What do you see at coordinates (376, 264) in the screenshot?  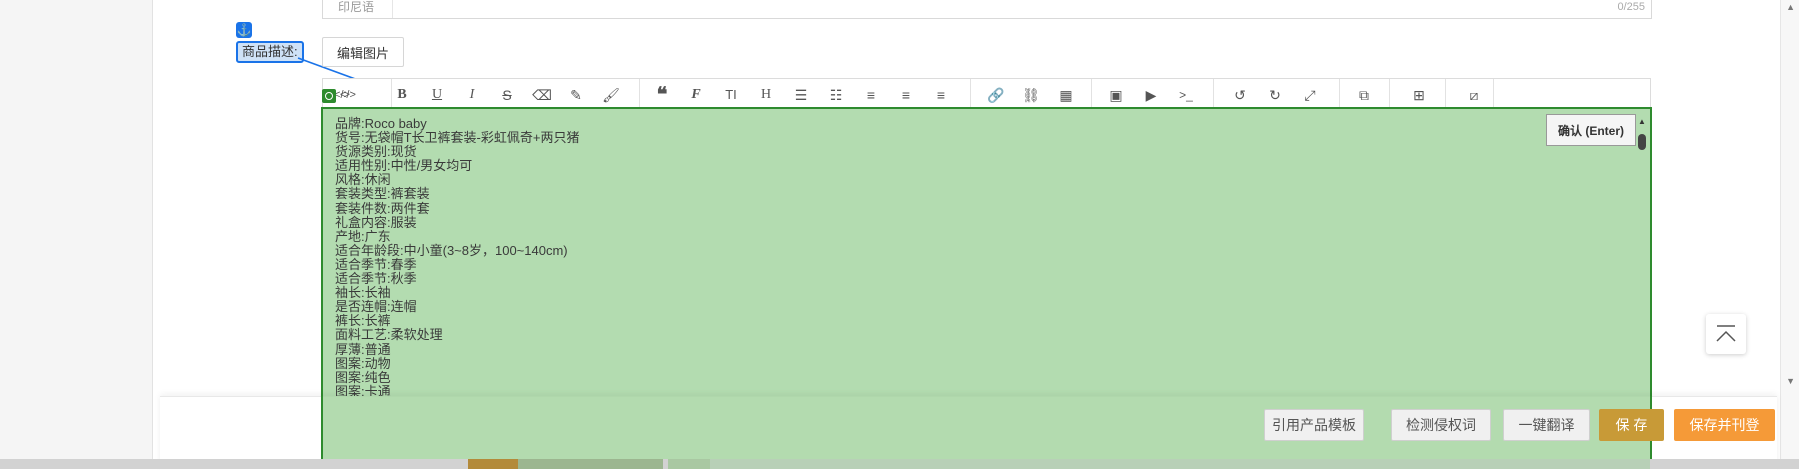 I see `description-line: 适合季节:春季` at bounding box center [376, 264].